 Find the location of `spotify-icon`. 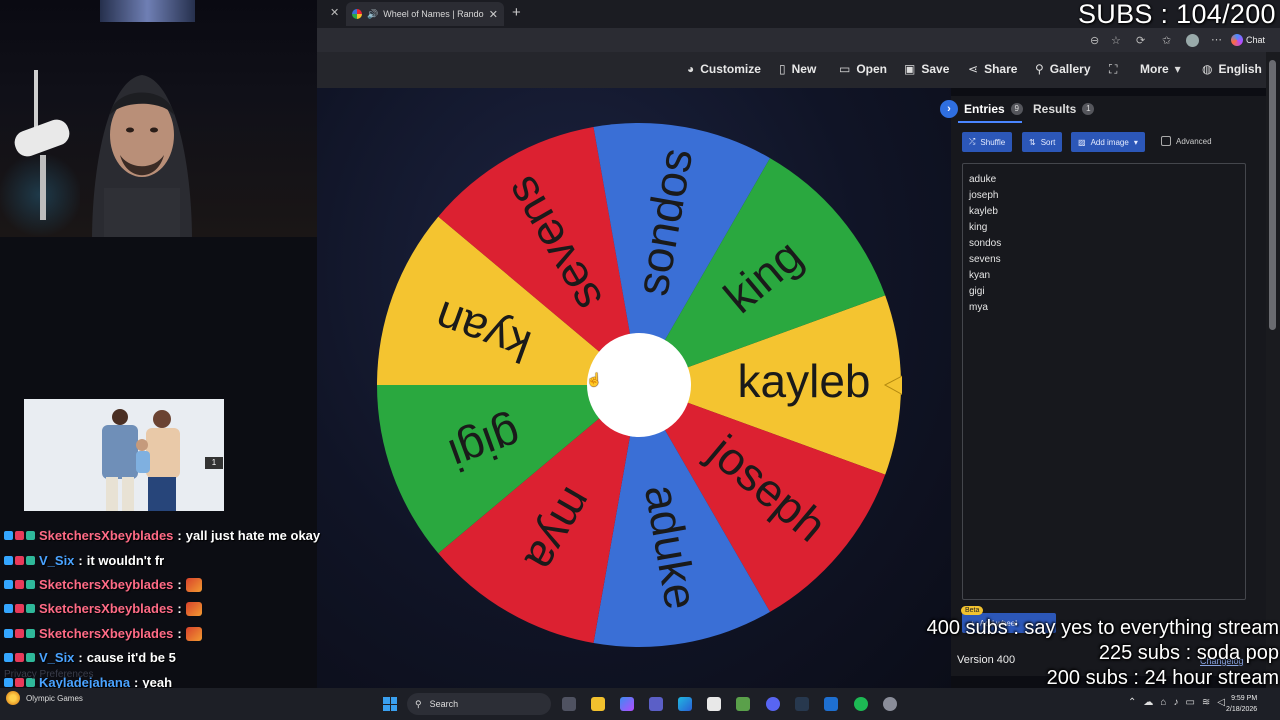

spotify-icon is located at coordinates (861, 704).